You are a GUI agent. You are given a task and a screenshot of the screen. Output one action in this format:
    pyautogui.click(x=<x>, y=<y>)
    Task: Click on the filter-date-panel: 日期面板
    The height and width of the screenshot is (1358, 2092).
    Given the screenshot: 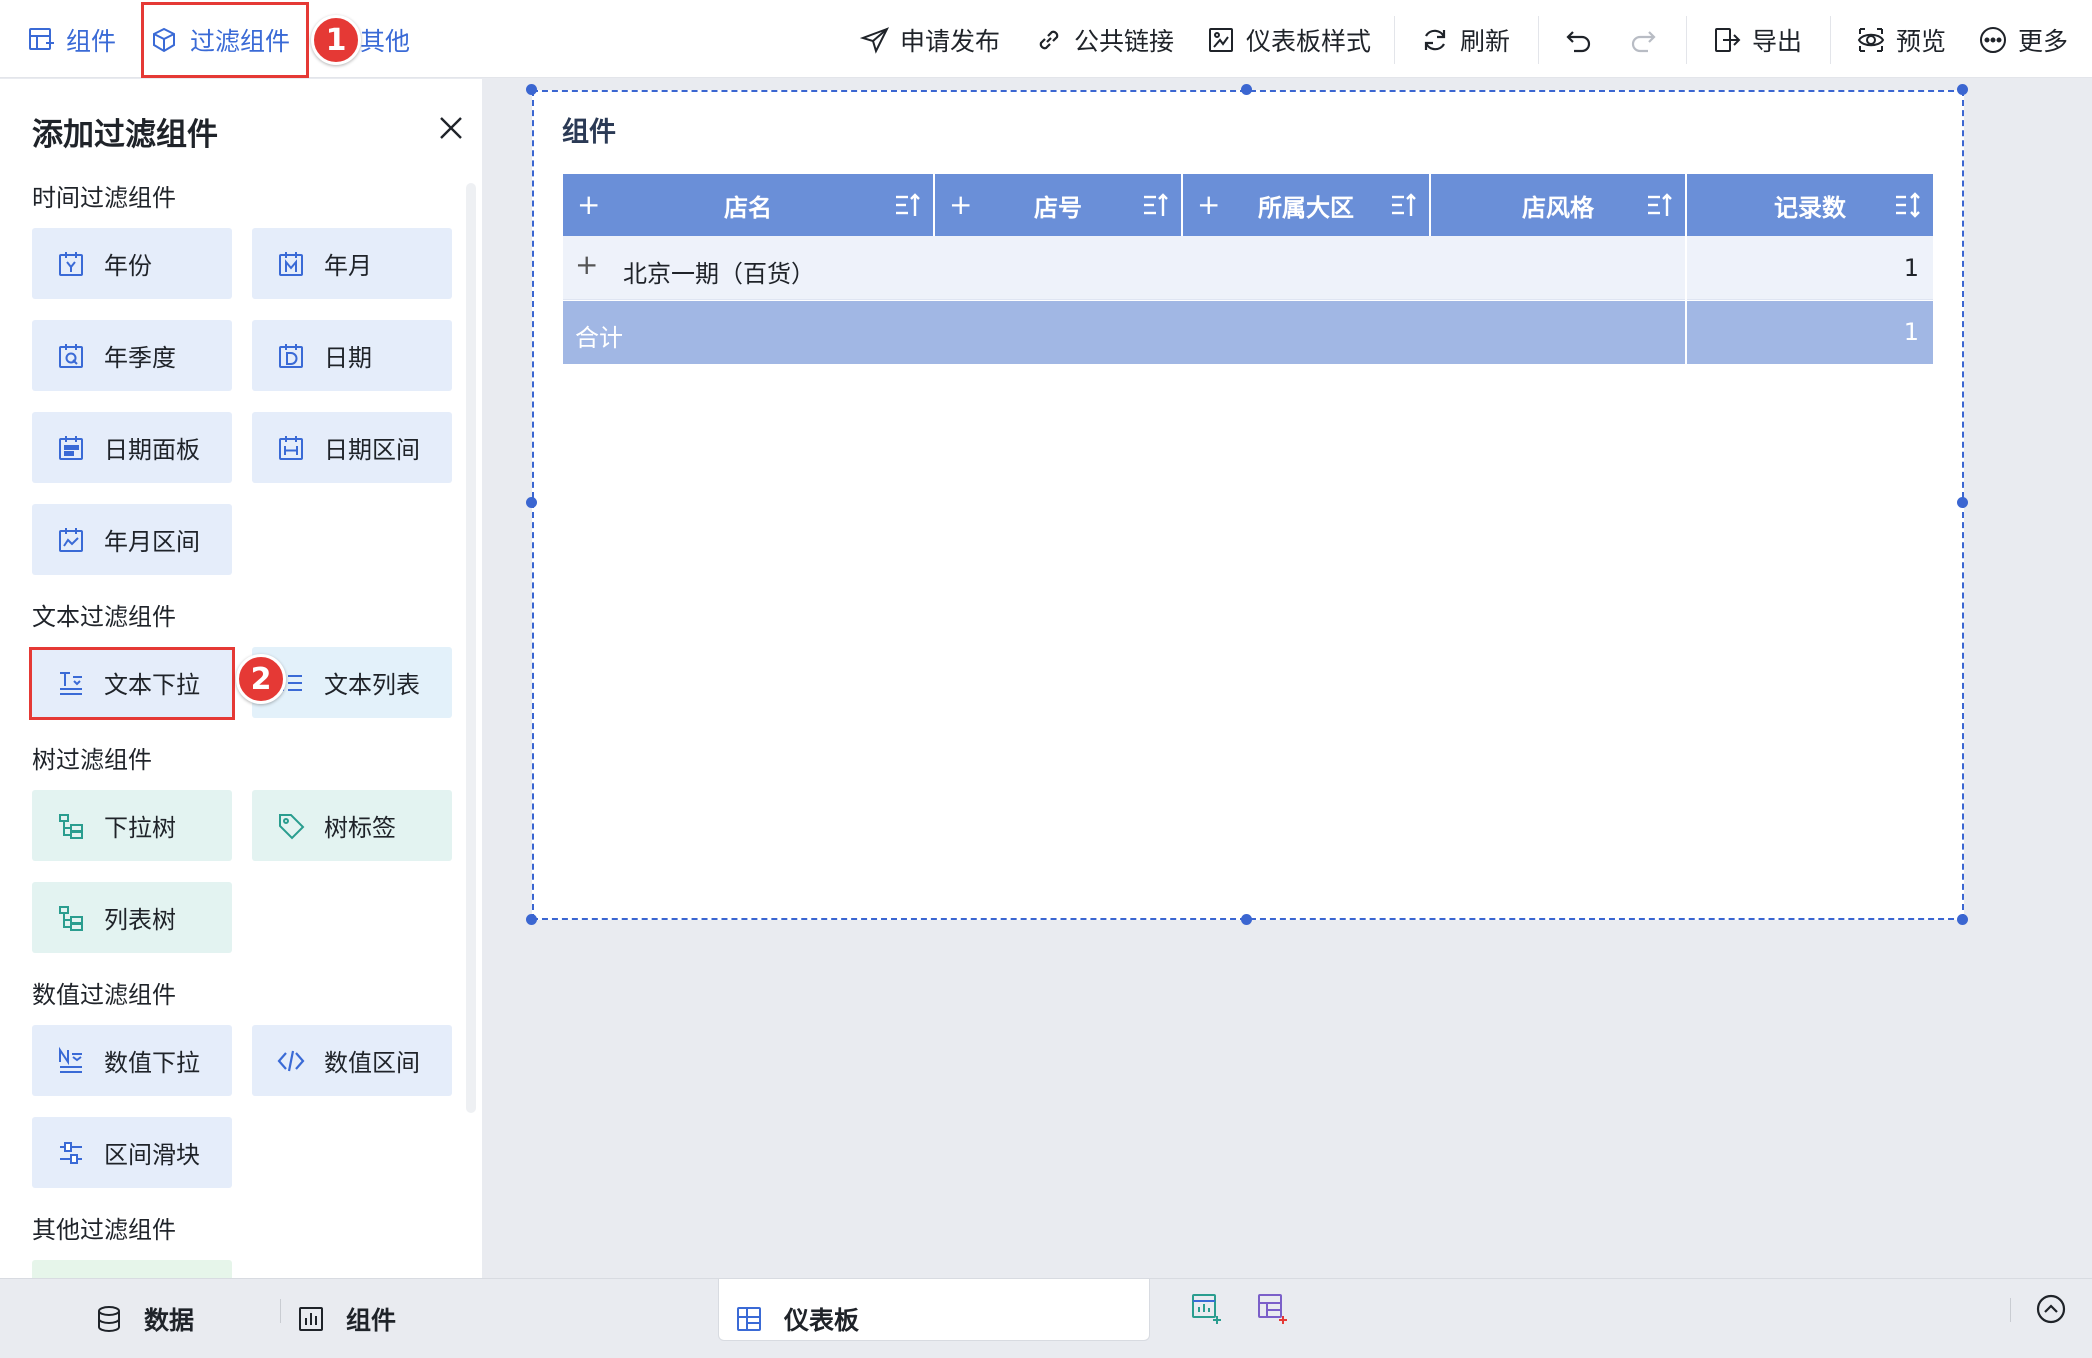 What is the action you would take?
    pyautogui.click(x=132, y=447)
    